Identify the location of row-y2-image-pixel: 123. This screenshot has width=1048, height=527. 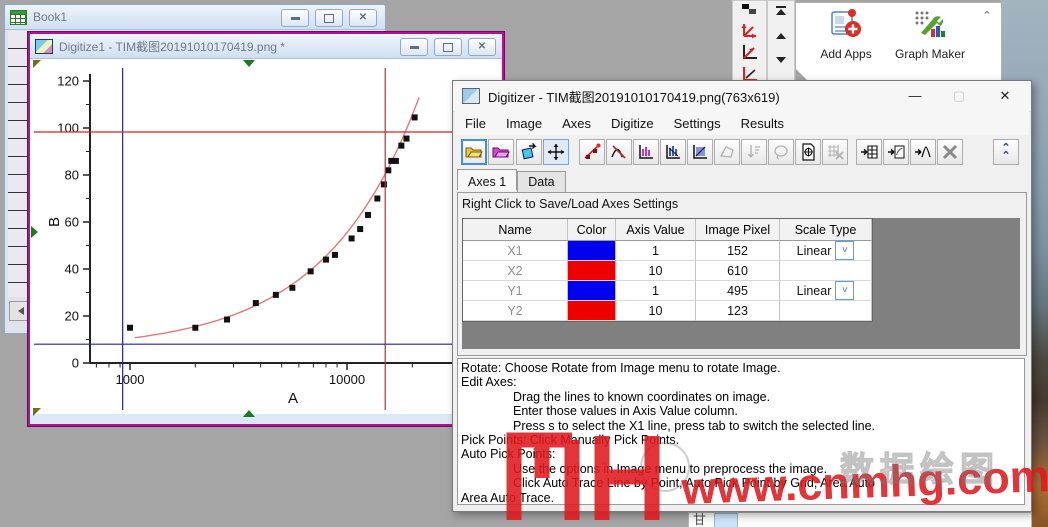
(738, 311).